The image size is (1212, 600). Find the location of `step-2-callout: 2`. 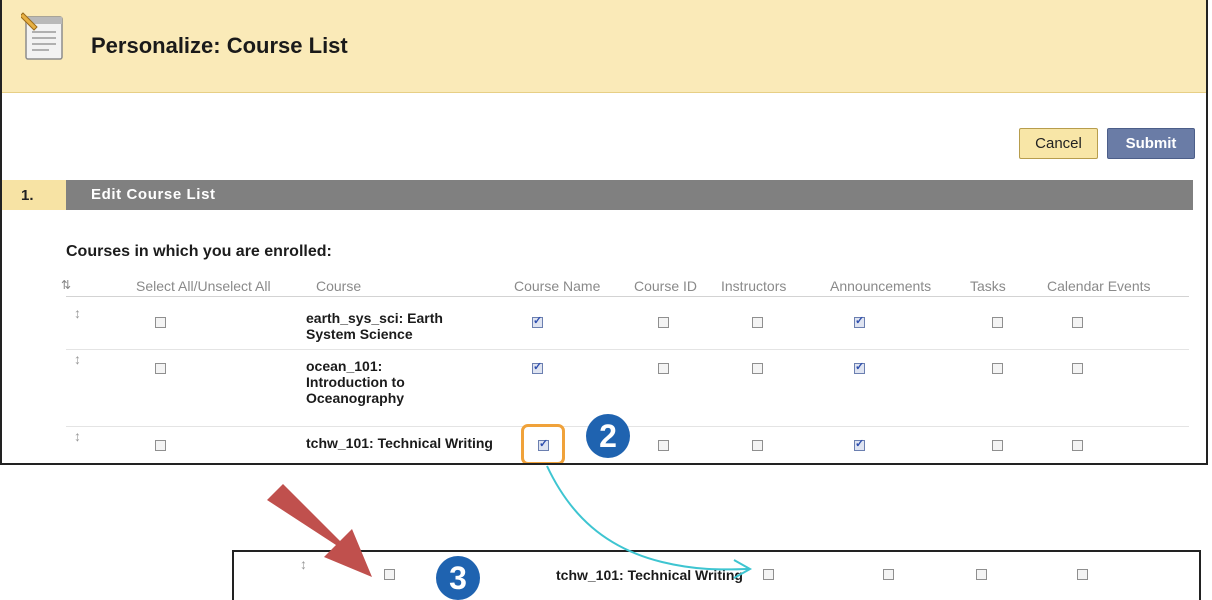

step-2-callout: 2 is located at coordinates (608, 436).